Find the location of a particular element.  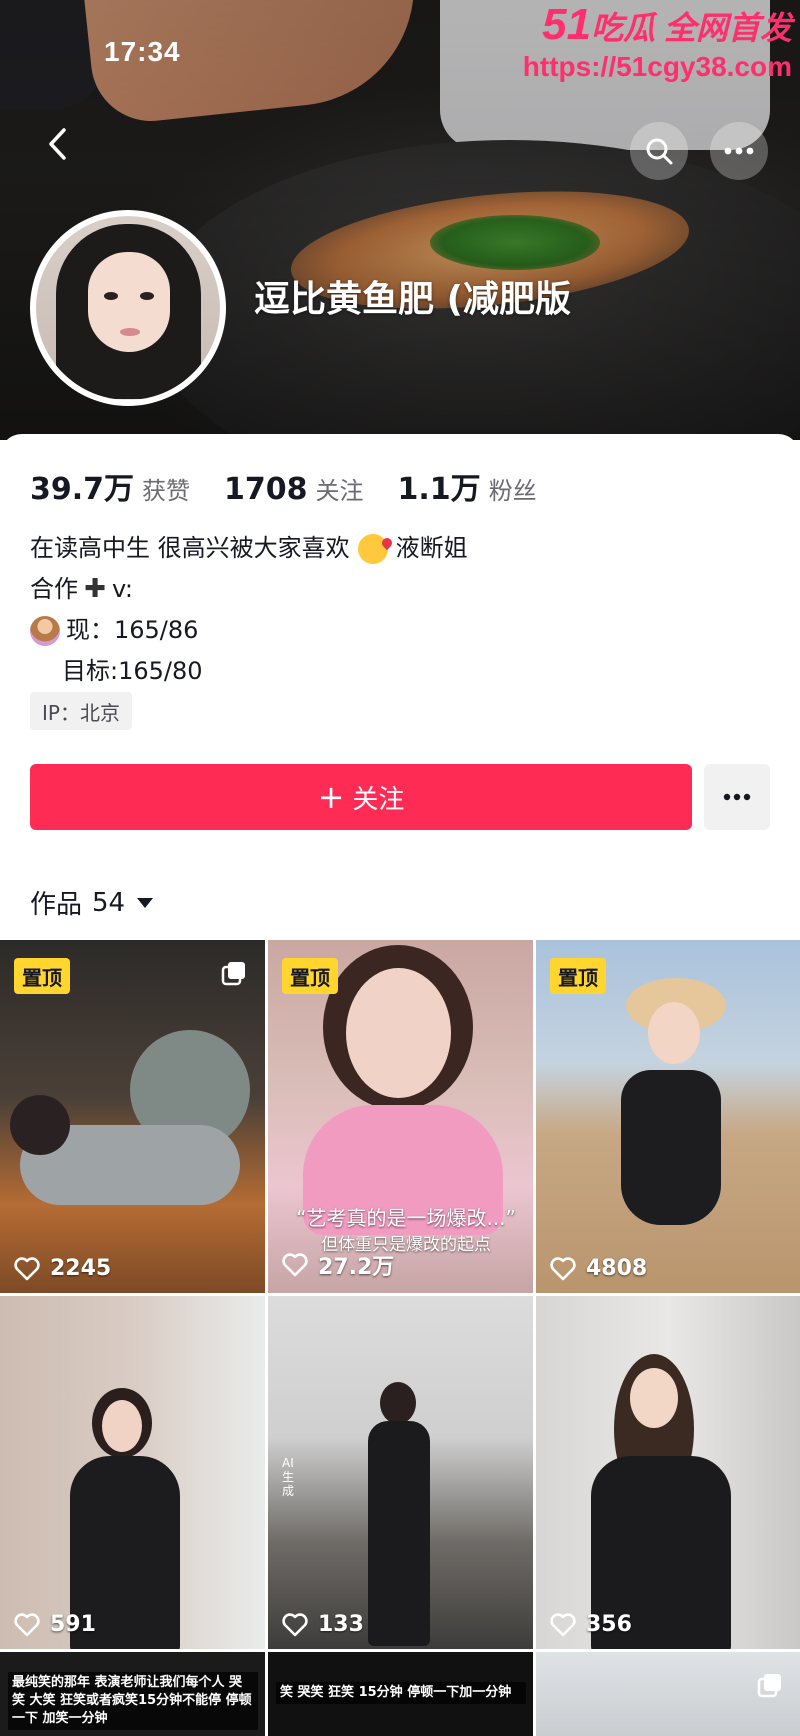

nickname: 逗比黄鱼肥 (减肥版 is located at coordinates (412, 299).